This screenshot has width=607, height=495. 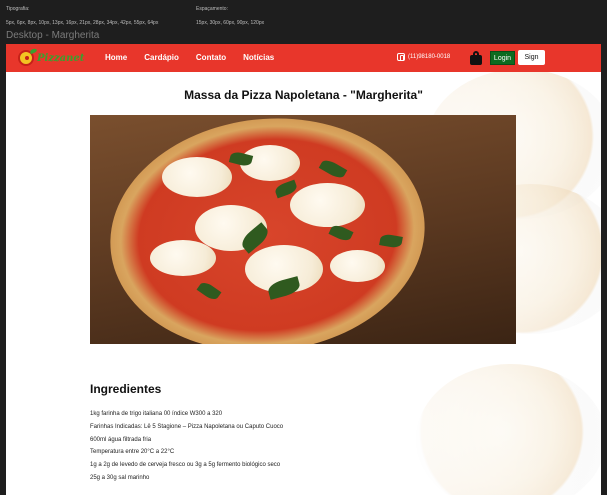 I want to click on list-item: Temperatura entre 20°C a 22°C, so click(x=132, y=452).